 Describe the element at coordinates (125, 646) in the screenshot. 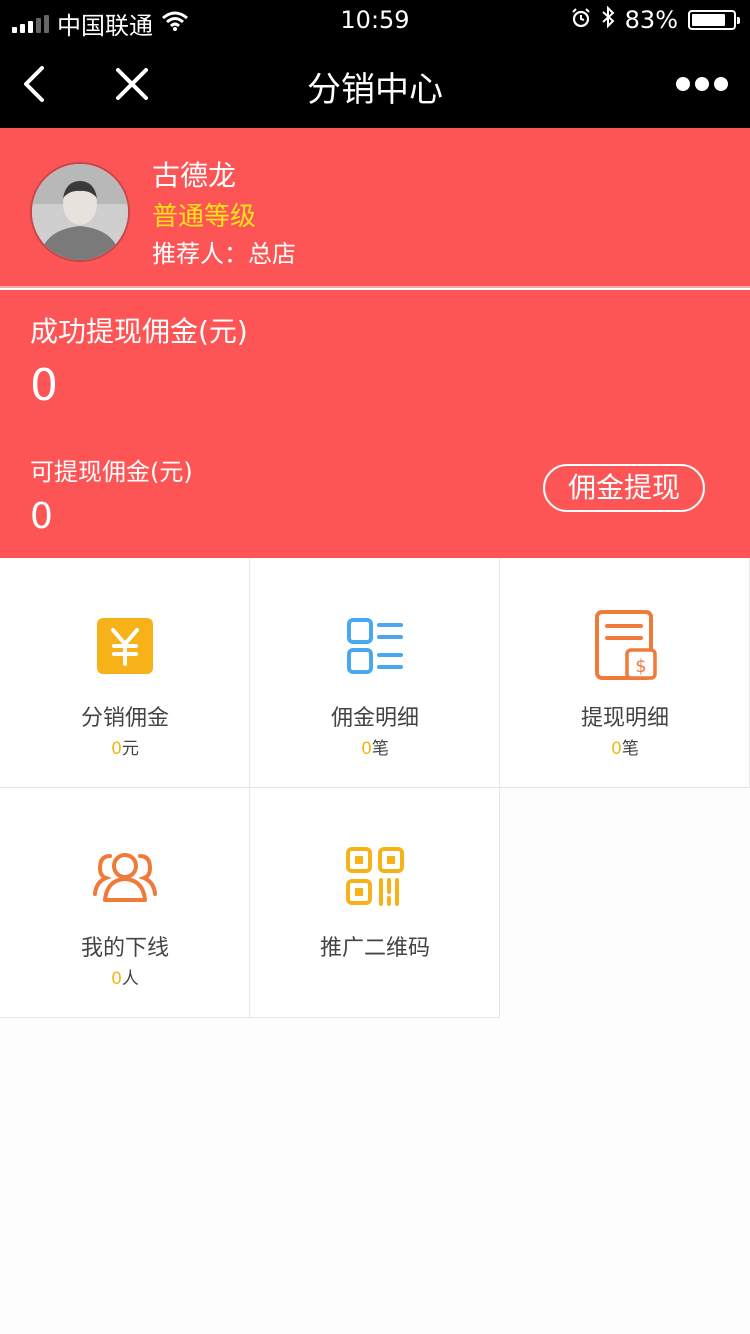

I see `yuan-icon` at that location.